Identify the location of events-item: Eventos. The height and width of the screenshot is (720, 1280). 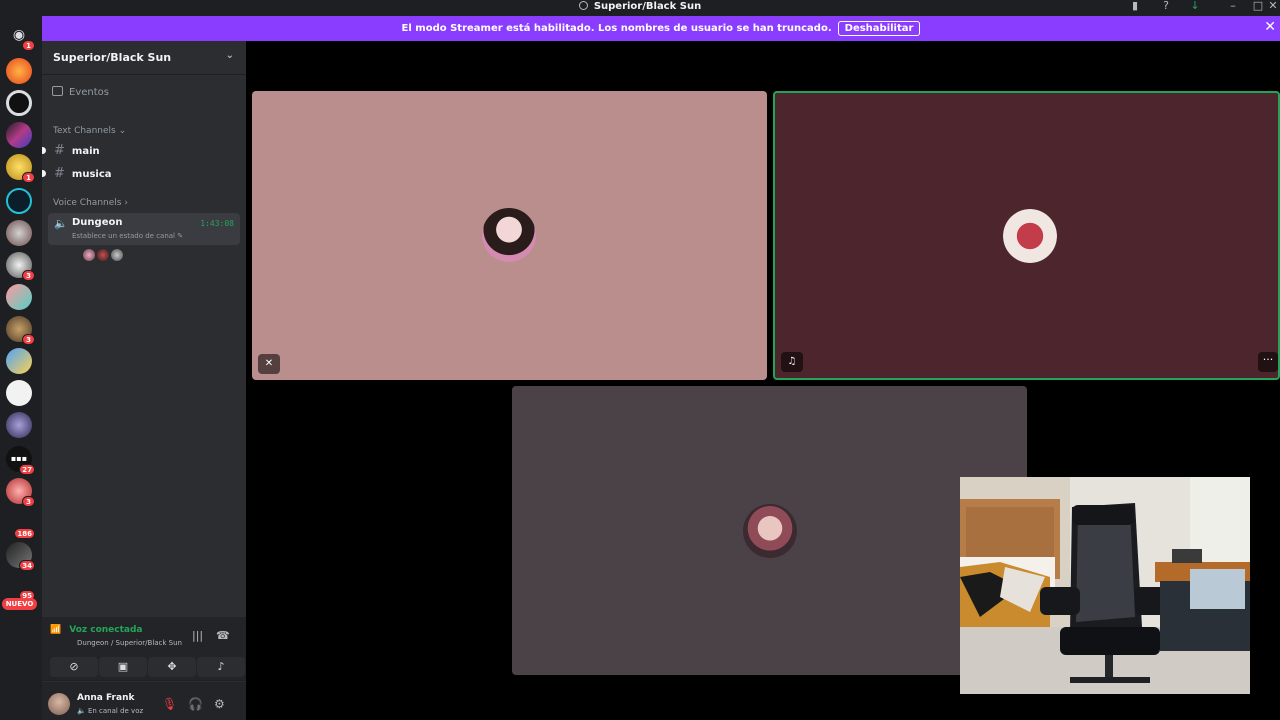
(80, 92).